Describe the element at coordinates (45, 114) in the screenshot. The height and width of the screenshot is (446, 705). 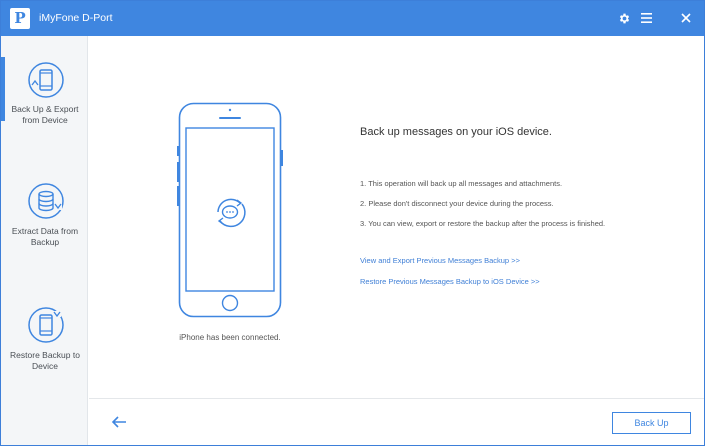
I see `sidebar-item-label: Back Up & Export from Device` at that location.